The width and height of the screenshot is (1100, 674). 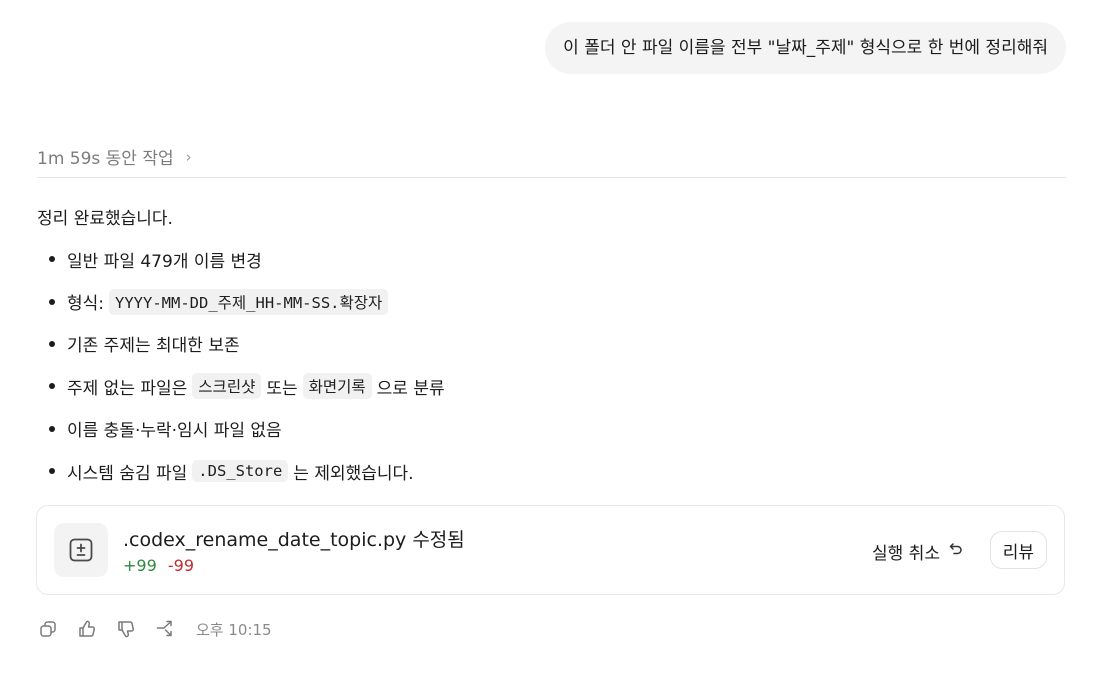 I want to click on undo-button: 실행 취소, so click(x=918, y=551).